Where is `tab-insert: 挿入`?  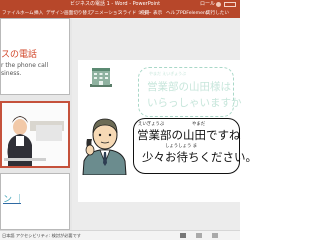 tab-insert: 挿入 is located at coordinates (38, 13).